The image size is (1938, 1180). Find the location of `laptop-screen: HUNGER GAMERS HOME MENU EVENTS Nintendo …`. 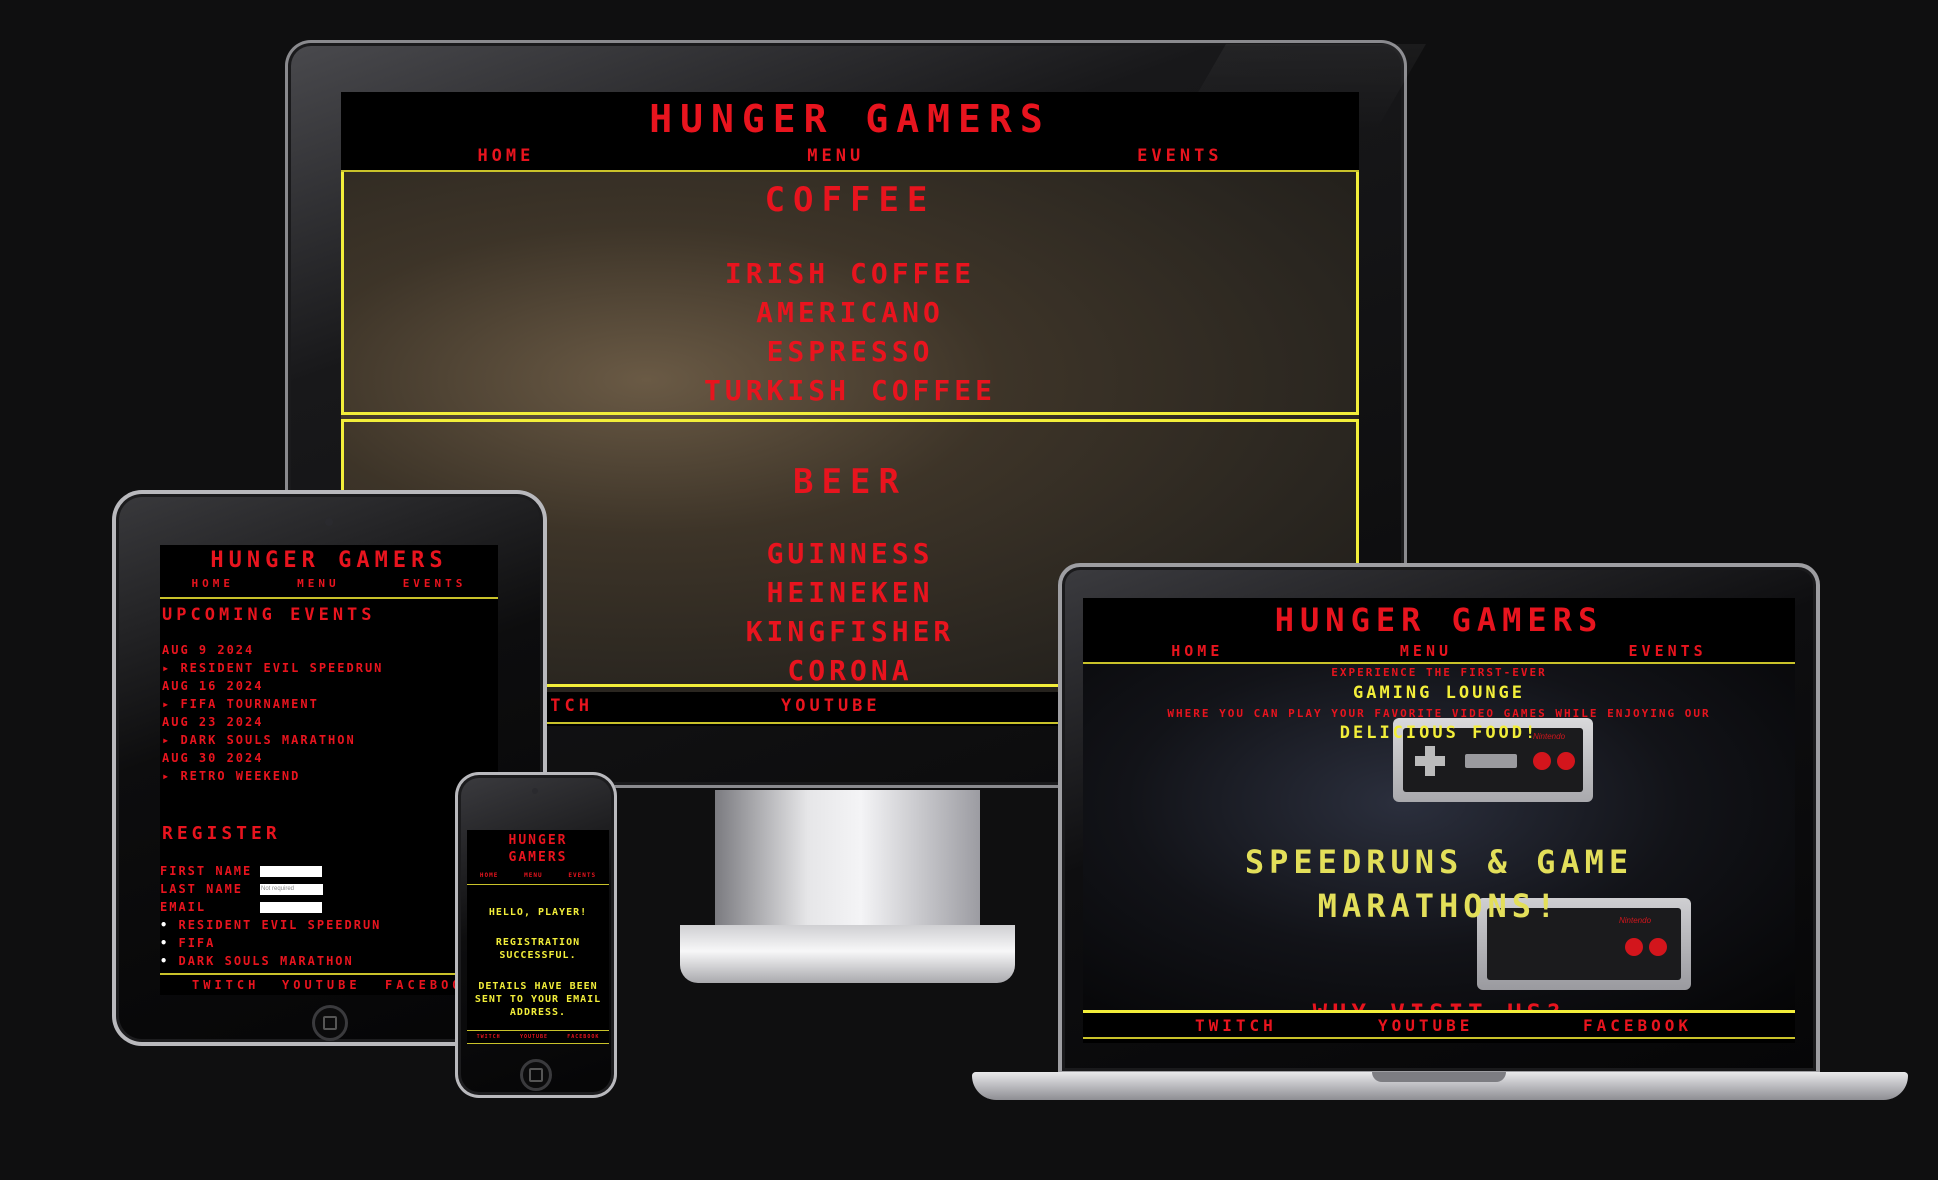

laptop-screen: HUNGER GAMERS HOME MENU EVENTS Nintendo … is located at coordinates (1439, 820).